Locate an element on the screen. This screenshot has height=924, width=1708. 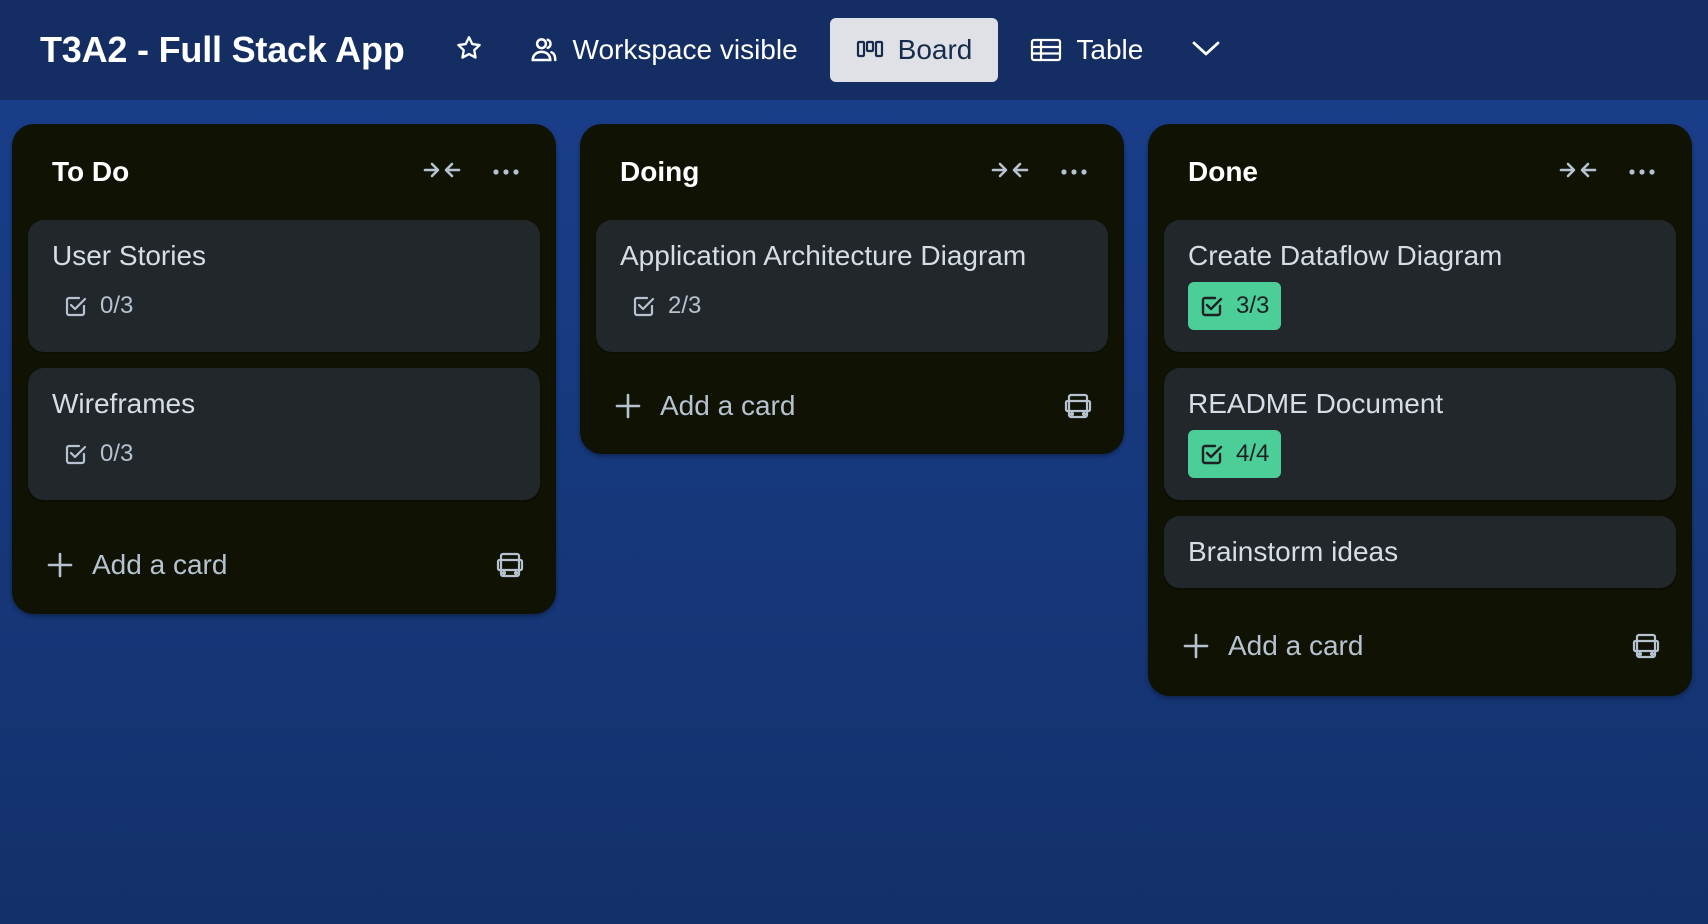
board-view-label: Board is located at coordinates (935, 49).